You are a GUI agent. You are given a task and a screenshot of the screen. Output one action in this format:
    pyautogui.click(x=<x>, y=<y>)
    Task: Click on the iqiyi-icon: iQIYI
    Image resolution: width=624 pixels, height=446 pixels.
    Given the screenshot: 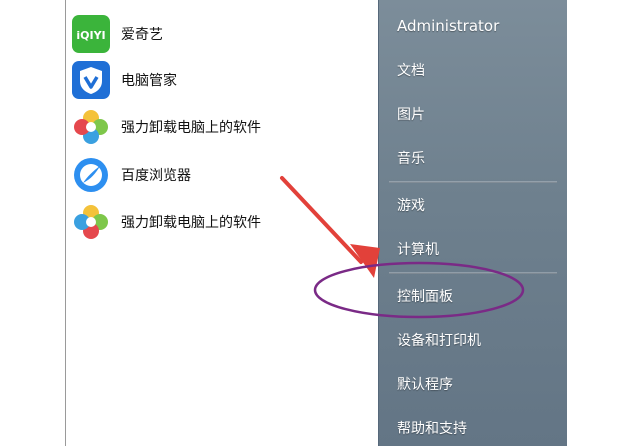 What is the action you would take?
    pyautogui.click(x=91, y=34)
    